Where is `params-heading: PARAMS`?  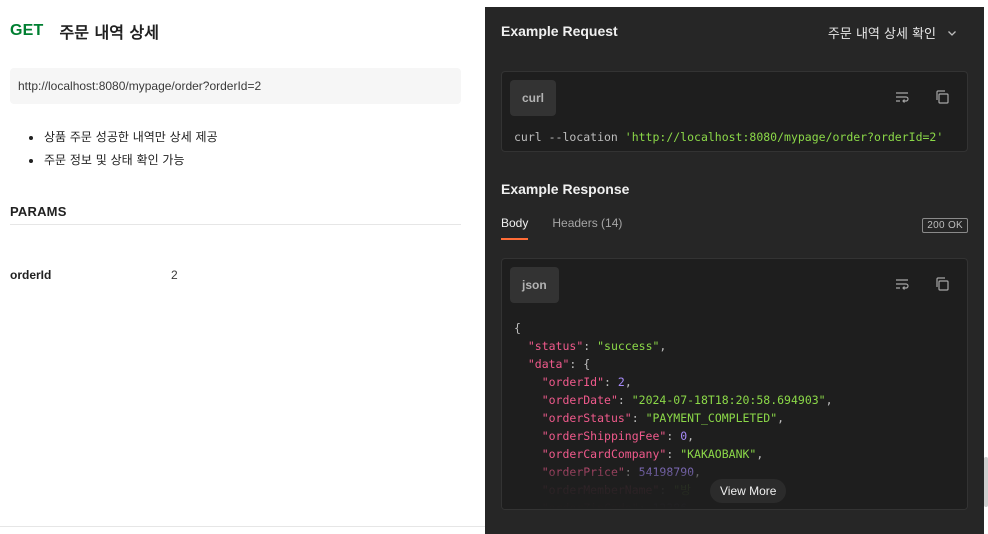
params-heading: PARAMS is located at coordinates (38, 211).